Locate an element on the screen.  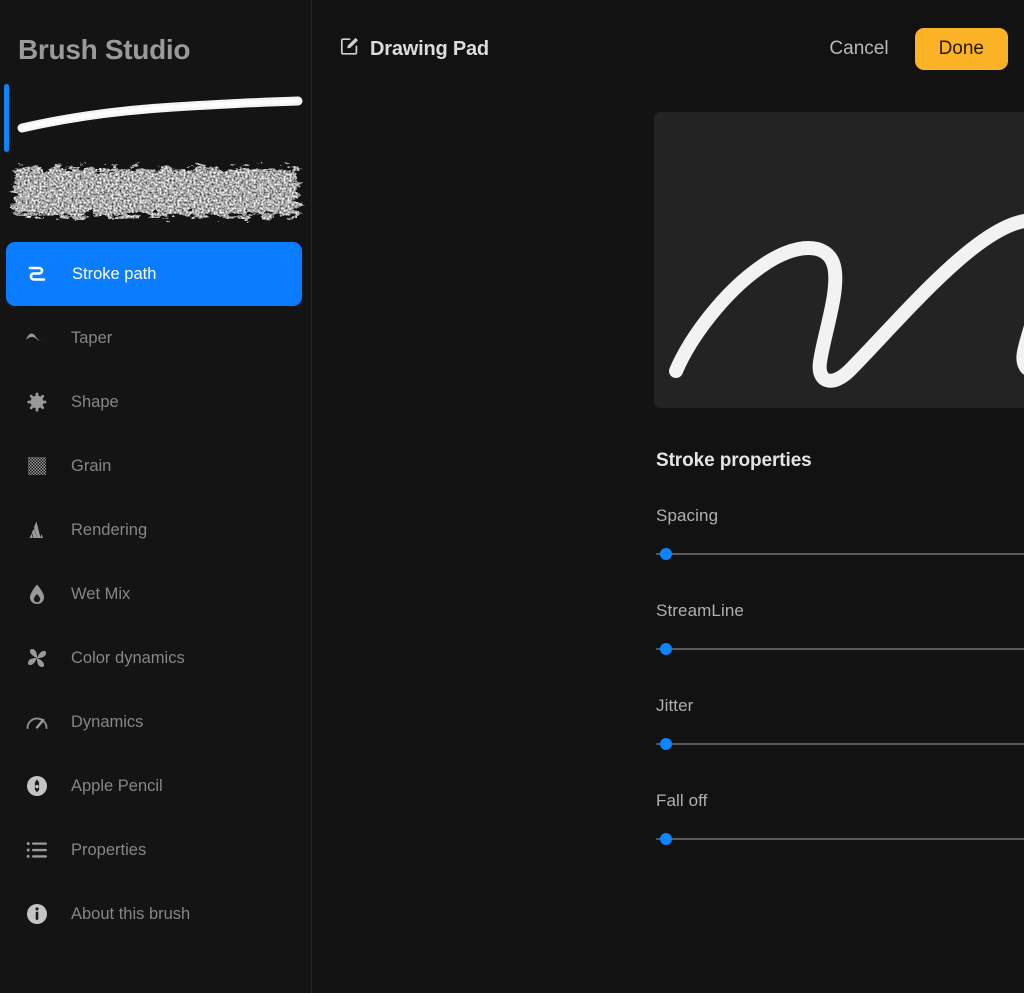
topbar-actions: Cancel Done is located at coordinates (914, 49).